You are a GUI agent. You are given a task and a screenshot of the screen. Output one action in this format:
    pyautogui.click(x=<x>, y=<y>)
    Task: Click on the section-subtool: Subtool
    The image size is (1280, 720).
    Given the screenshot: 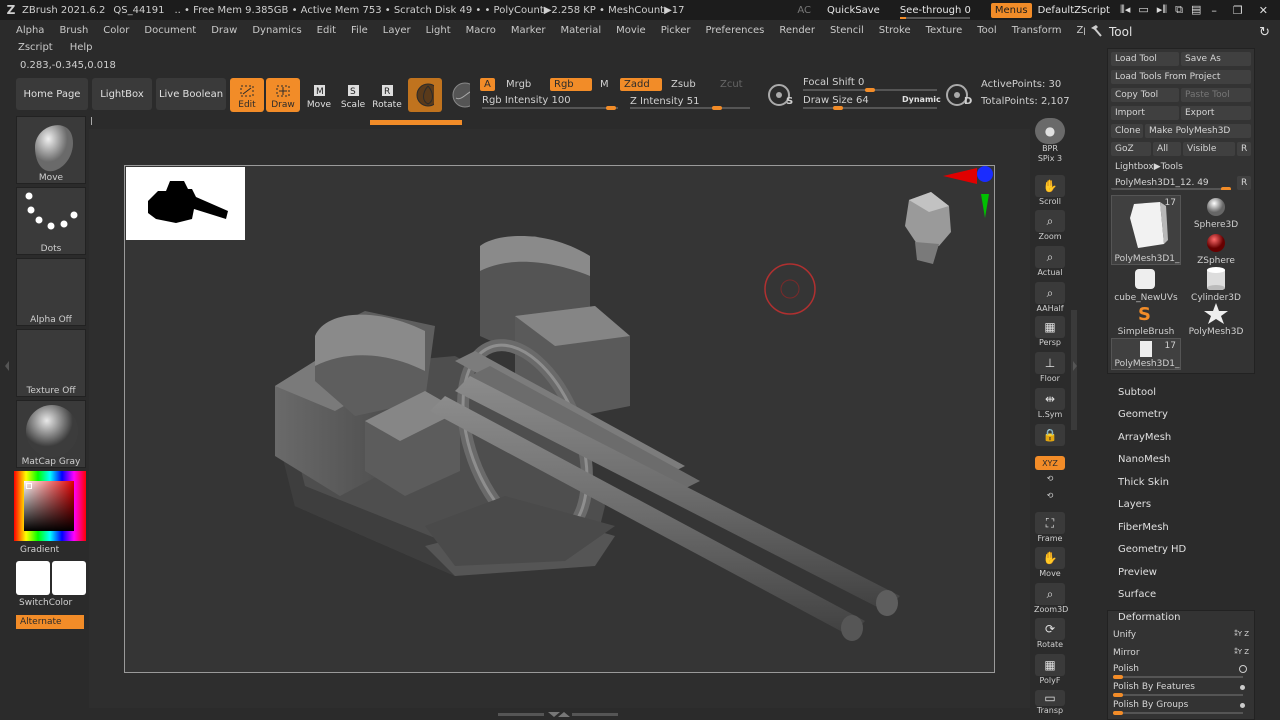 What is the action you would take?
    pyautogui.click(x=1137, y=392)
    